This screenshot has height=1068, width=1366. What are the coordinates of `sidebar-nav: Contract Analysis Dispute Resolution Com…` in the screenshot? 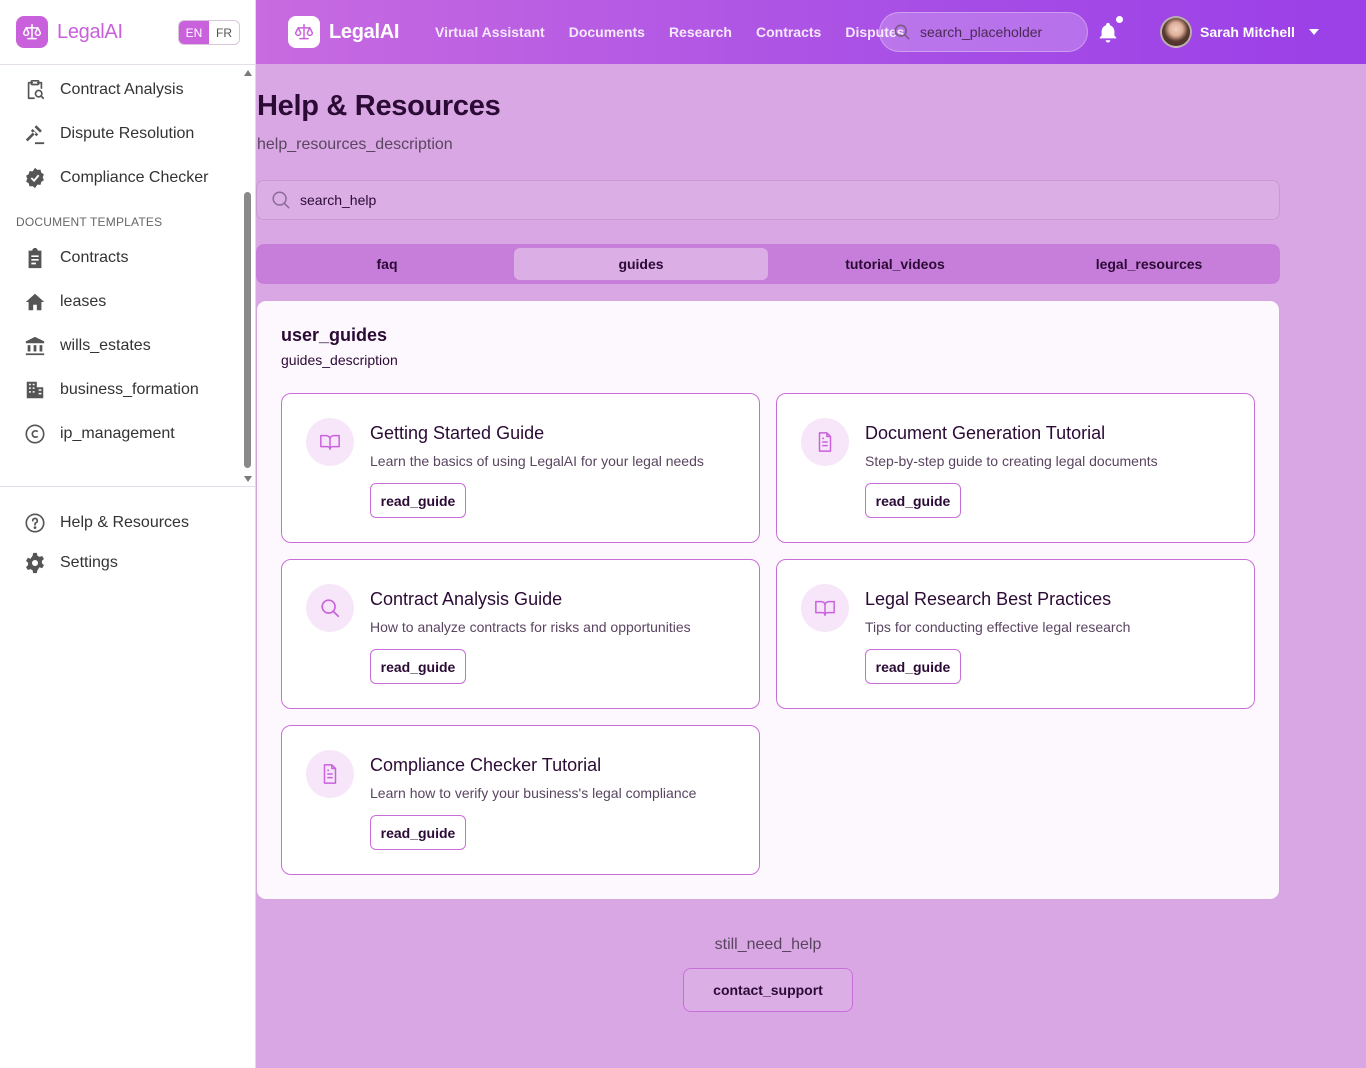 It's located at (128, 276).